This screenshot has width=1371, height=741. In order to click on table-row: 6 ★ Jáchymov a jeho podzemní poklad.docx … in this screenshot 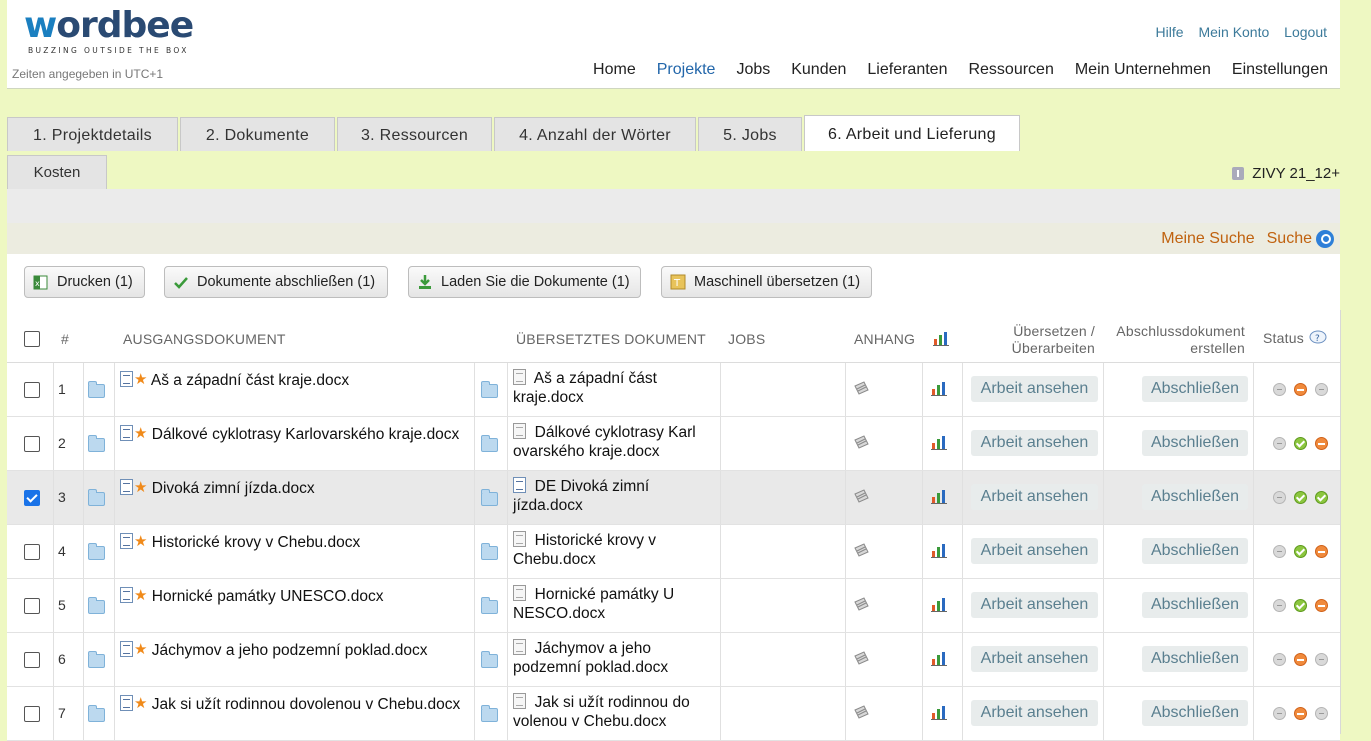, I will do `click(673, 660)`.